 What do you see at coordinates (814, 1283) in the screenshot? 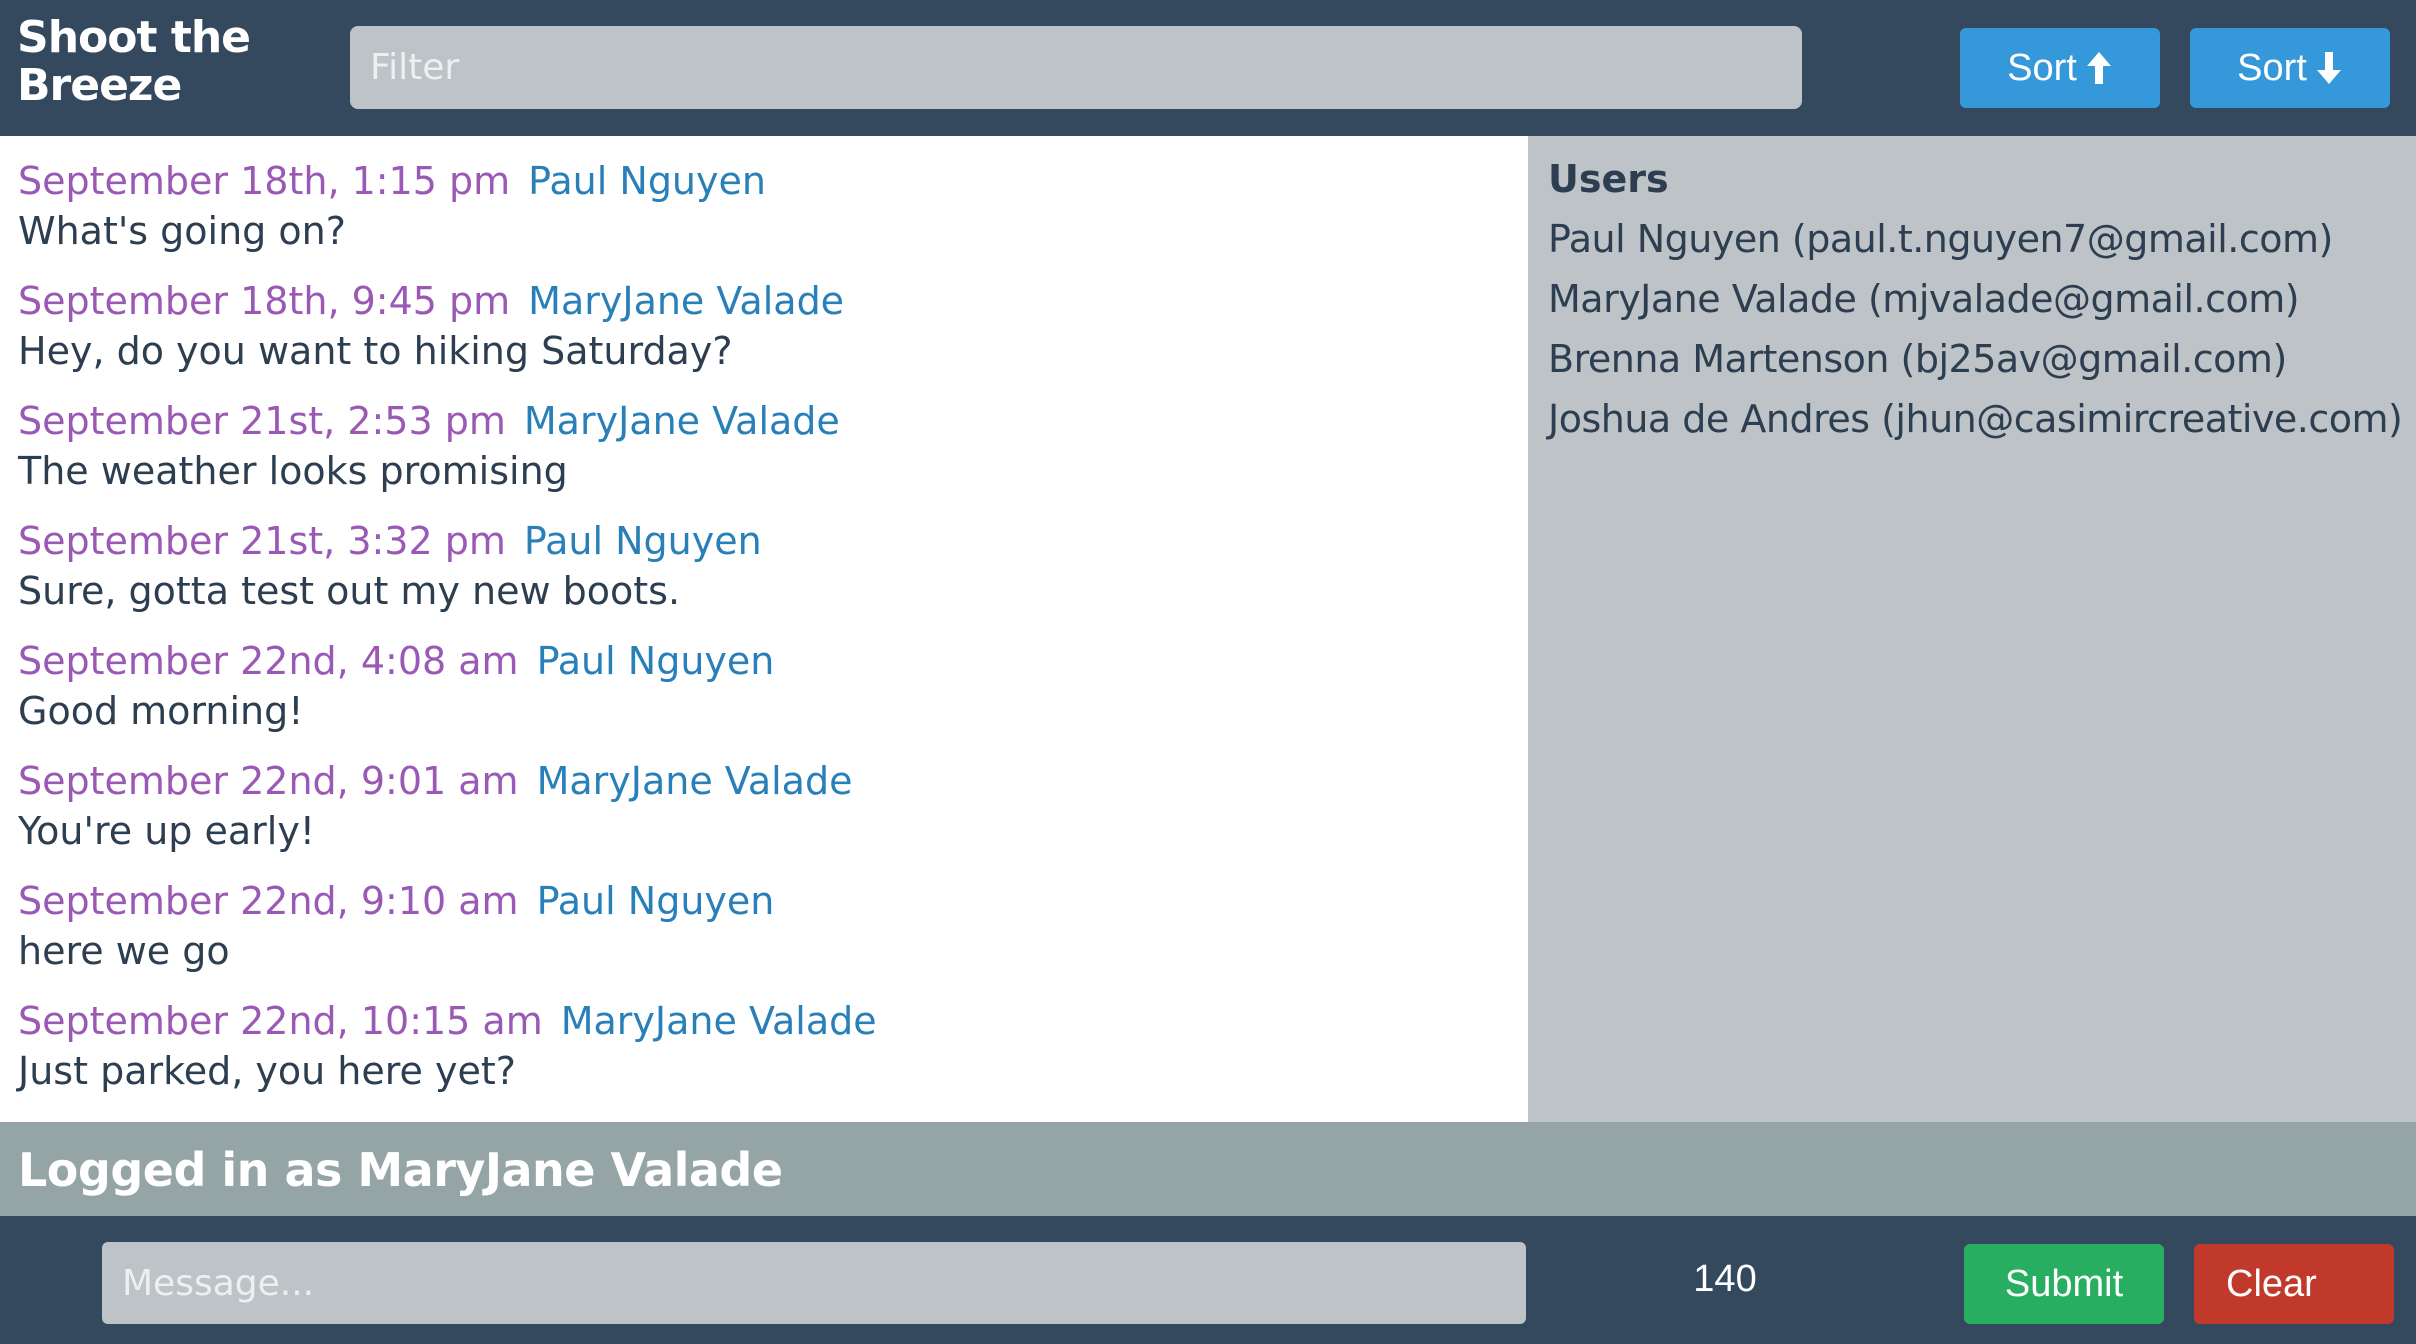
I see `message-input` at bounding box center [814, 1283].